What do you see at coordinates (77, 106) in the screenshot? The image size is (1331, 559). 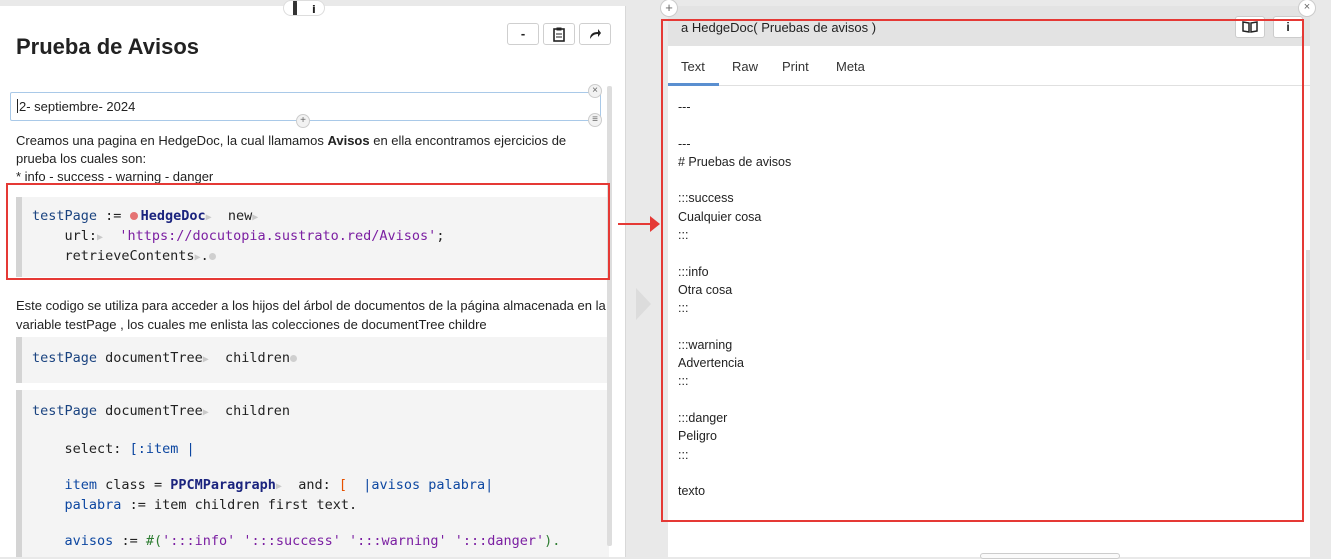 I see `date-text: 2- septiembre- 2024` at bounding box center [77, 106].